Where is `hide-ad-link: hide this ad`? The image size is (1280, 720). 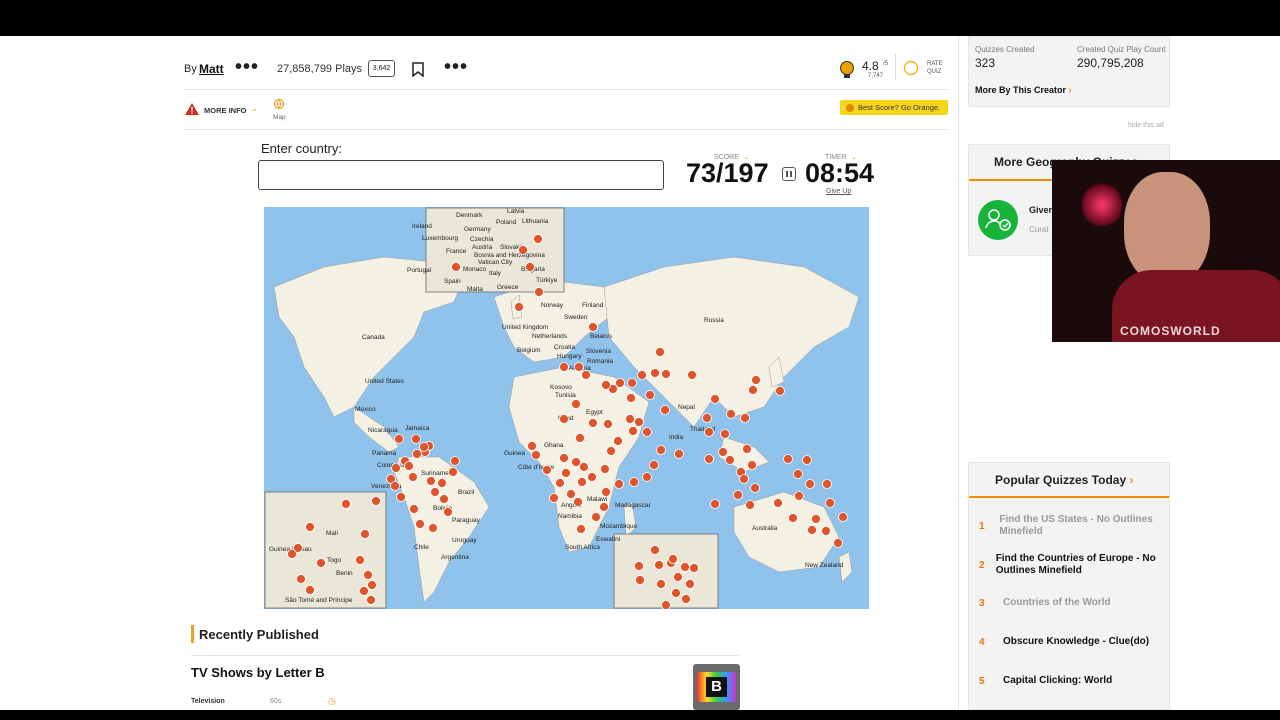
hide-ad-link: hide this ad is located at coordinates (1146, 125).